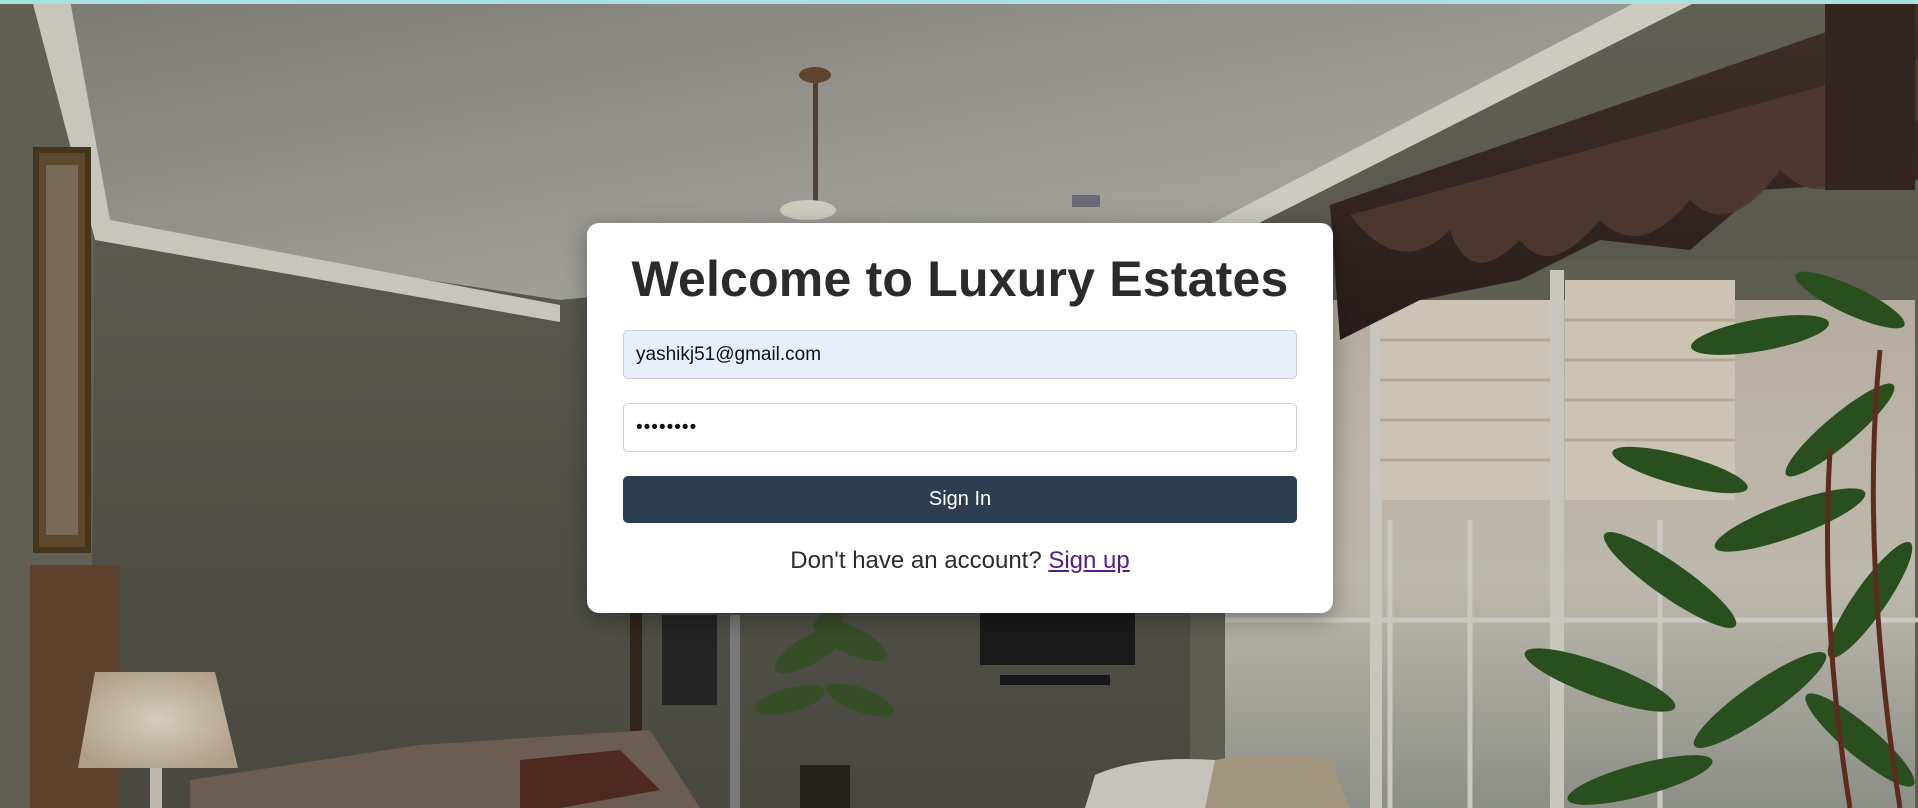 The width and height of the screenshot is (1918, 808). Describe the element at coordinates (960, 427) in the screenshot. I see `password-field` at that location.